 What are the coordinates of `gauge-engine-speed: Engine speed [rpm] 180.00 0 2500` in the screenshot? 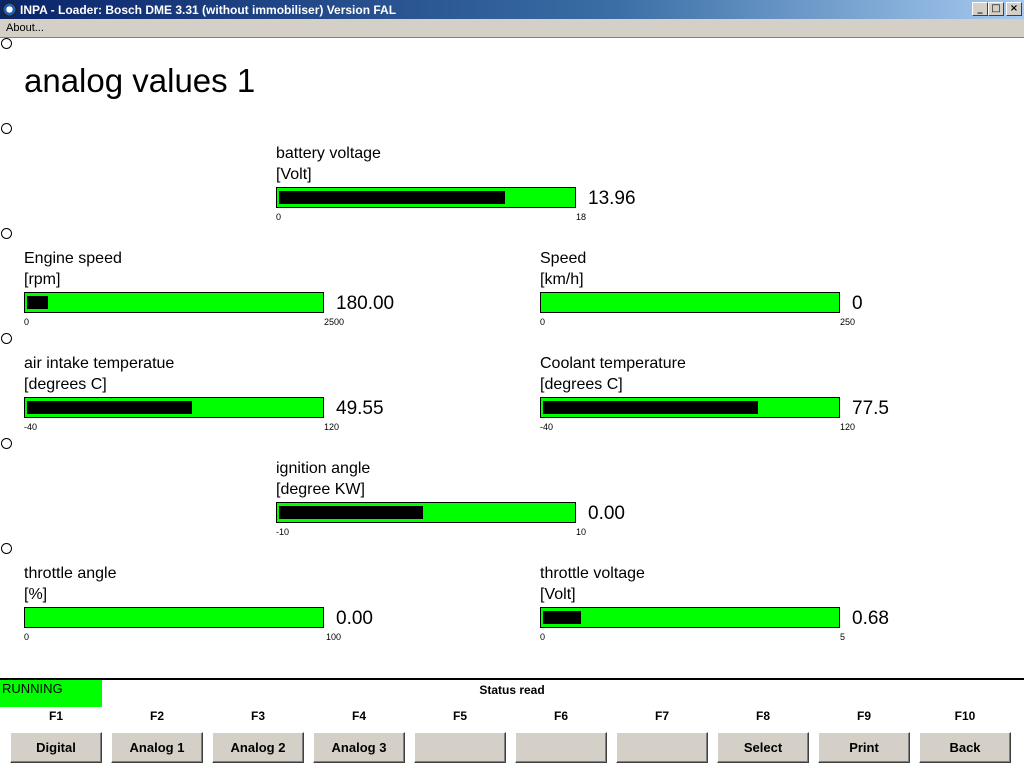 It's located at (214, 296).